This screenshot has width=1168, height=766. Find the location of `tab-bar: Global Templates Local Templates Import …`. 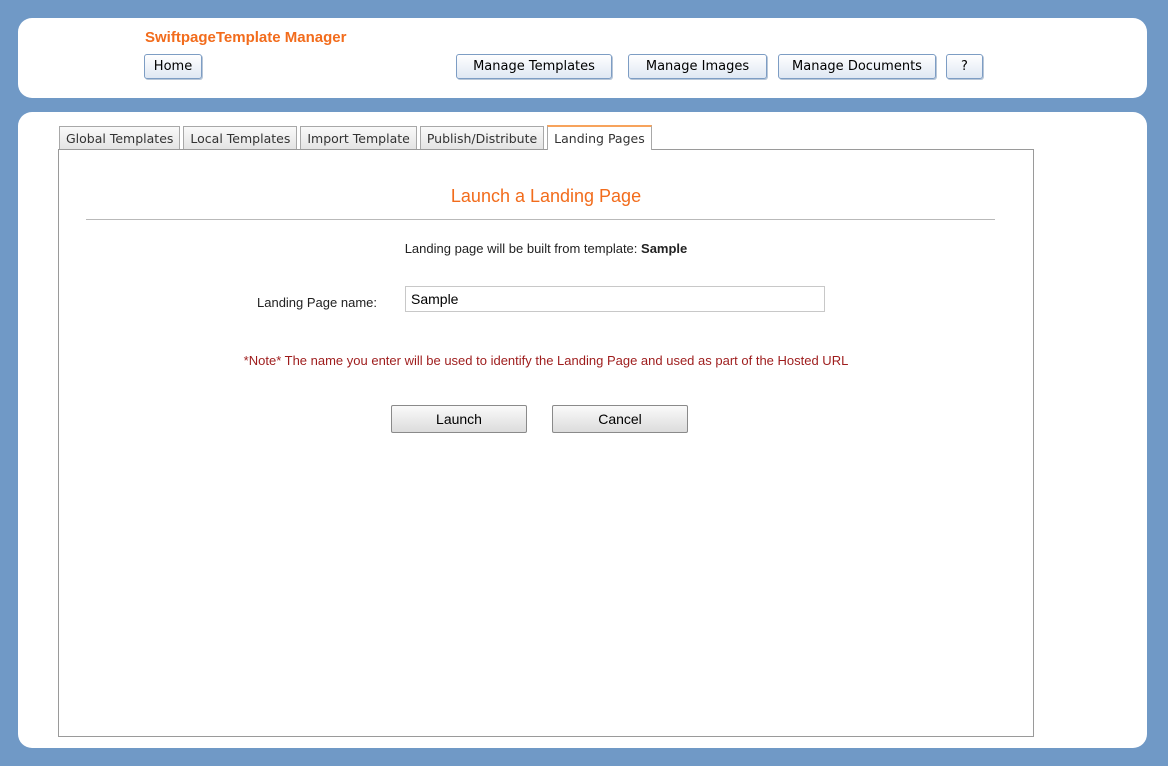

tab-bar: Global Templates Local Templates Import … is located at coordinates (357, 137).